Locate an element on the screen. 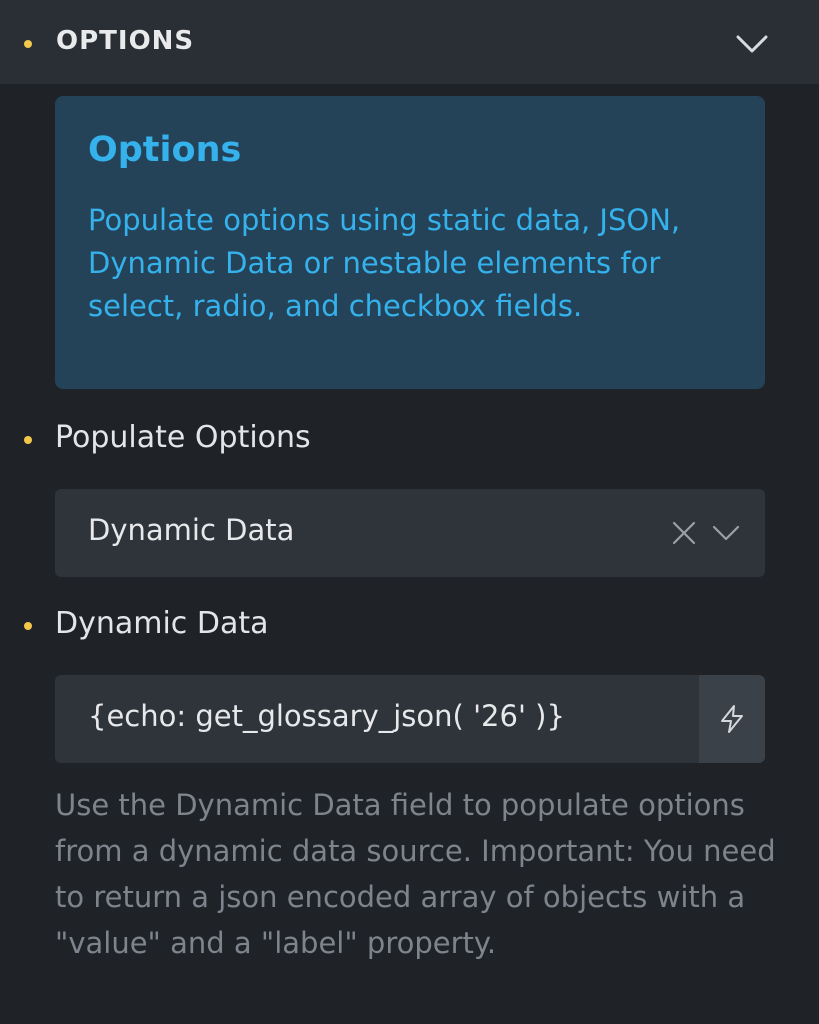 This screenshot has width=819, height=1024. dynamic-data-value: {echo: get_glossary_json( '26' )} is located at coordinates (326, 716).